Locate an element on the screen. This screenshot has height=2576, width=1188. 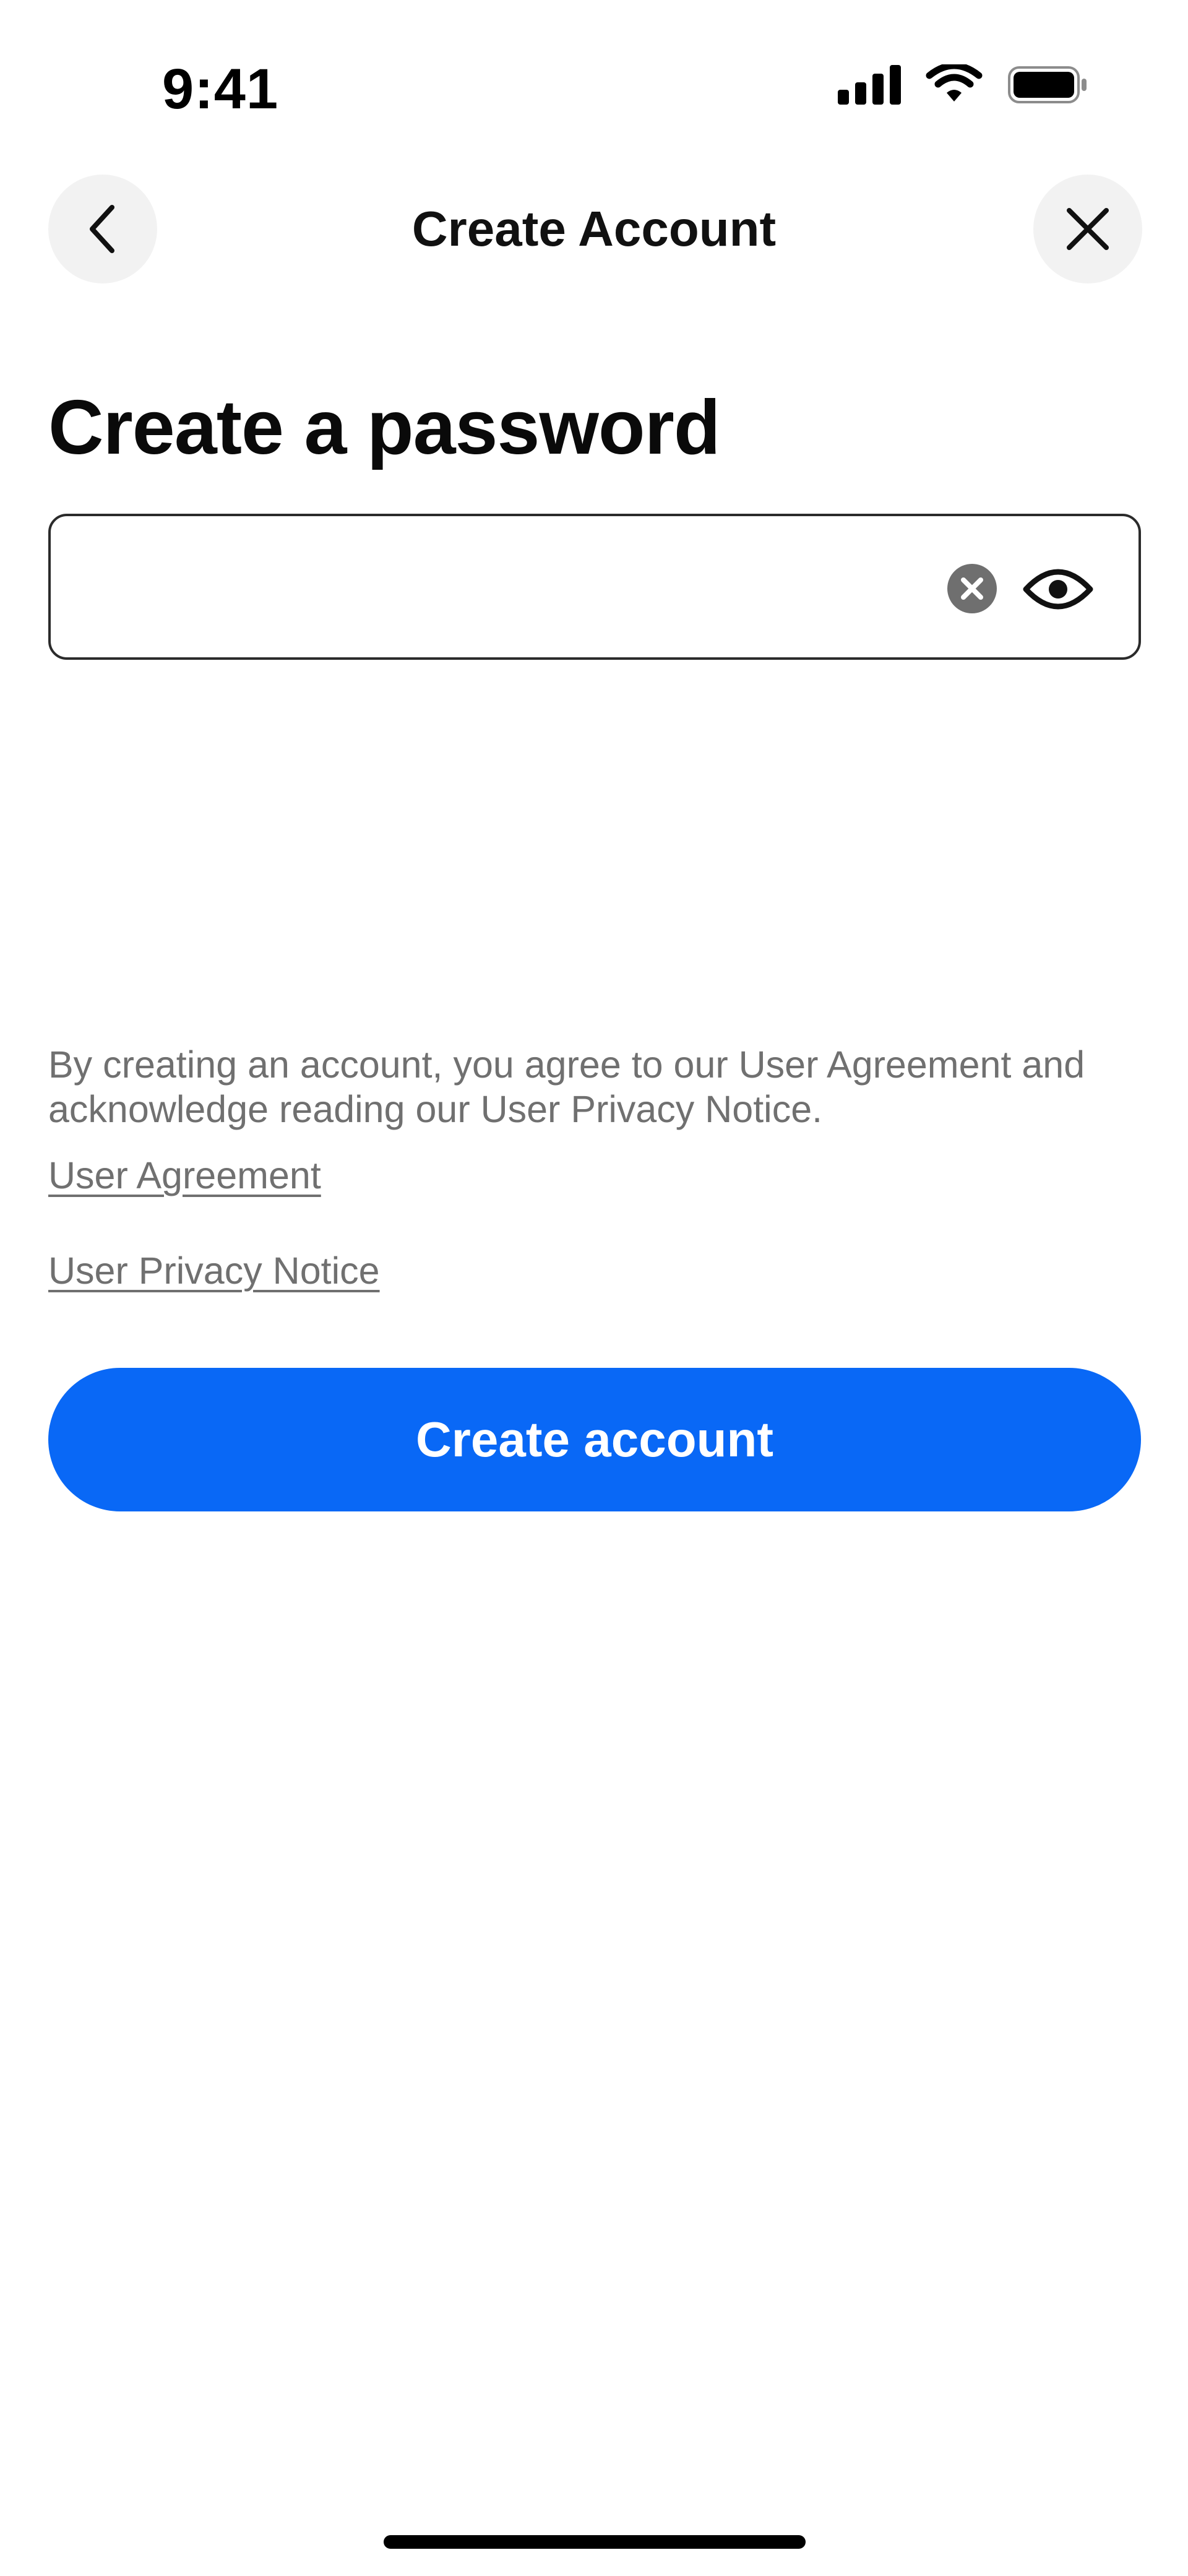
create-account-button: Create account is located at coordinates (594, 1439).